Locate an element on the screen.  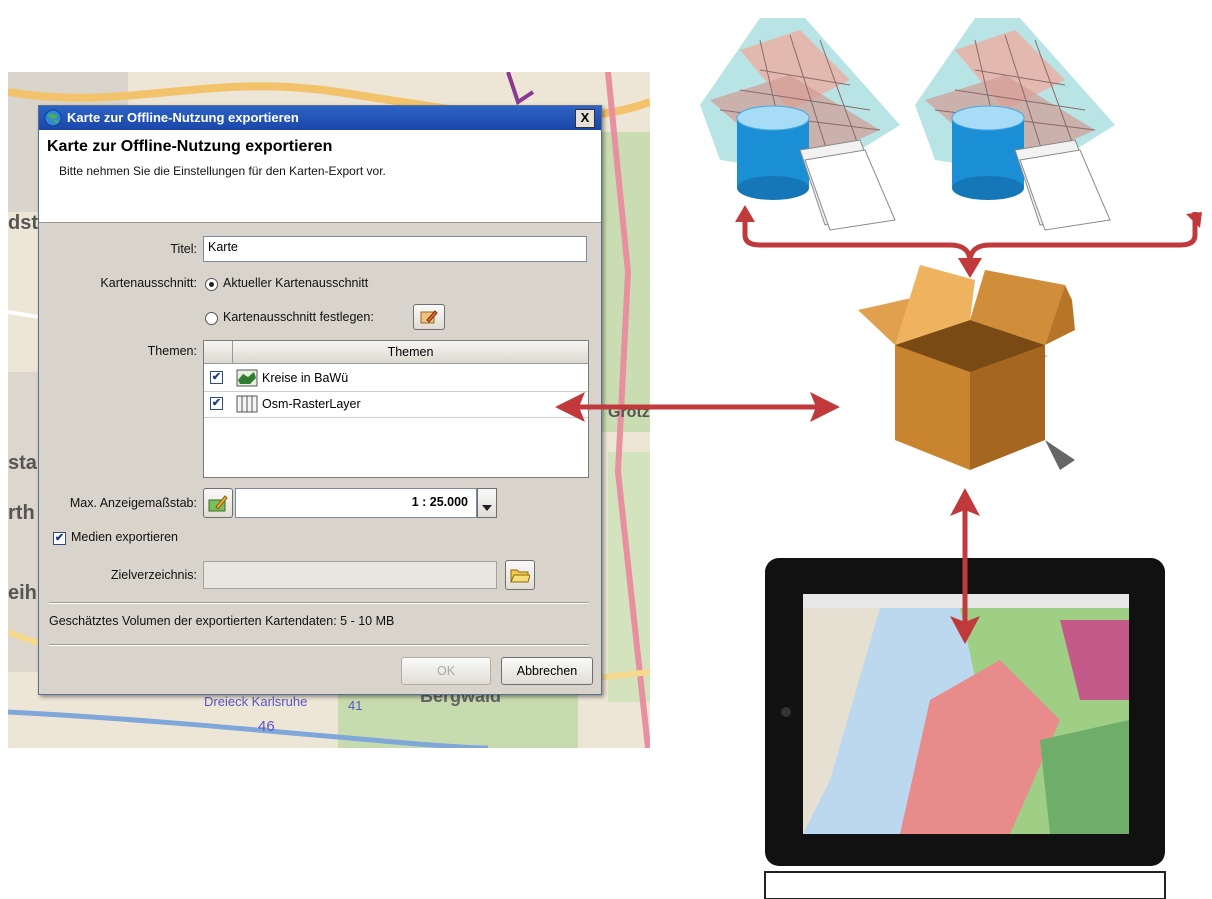
folder-icon is located at coordinates (520, 578).